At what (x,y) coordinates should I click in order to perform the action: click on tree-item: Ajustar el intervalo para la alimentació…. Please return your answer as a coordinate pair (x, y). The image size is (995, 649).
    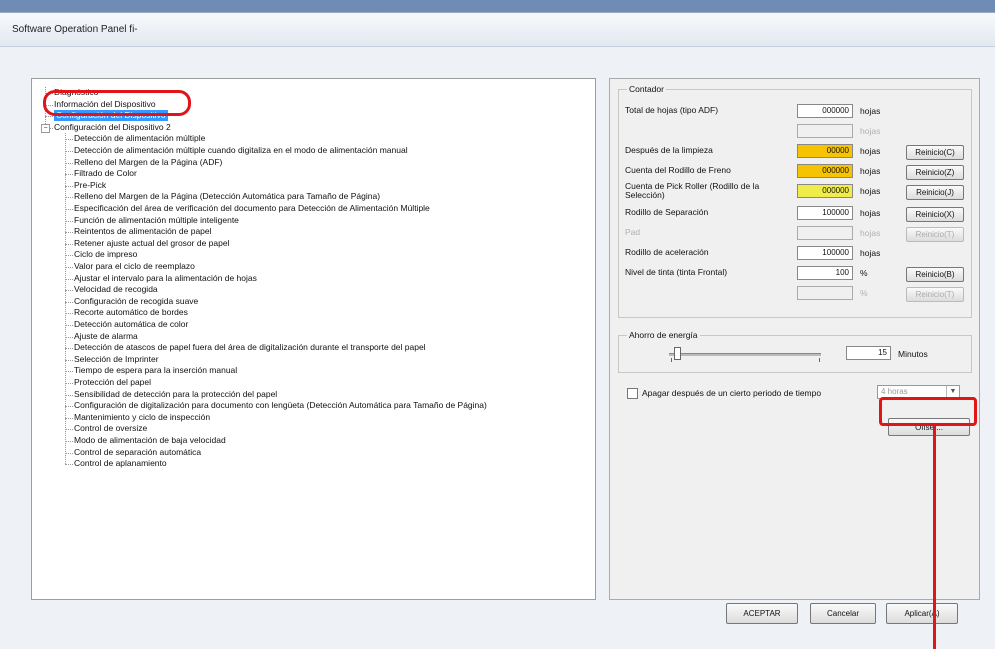
    Looking at the image, I should click on (165, 278).